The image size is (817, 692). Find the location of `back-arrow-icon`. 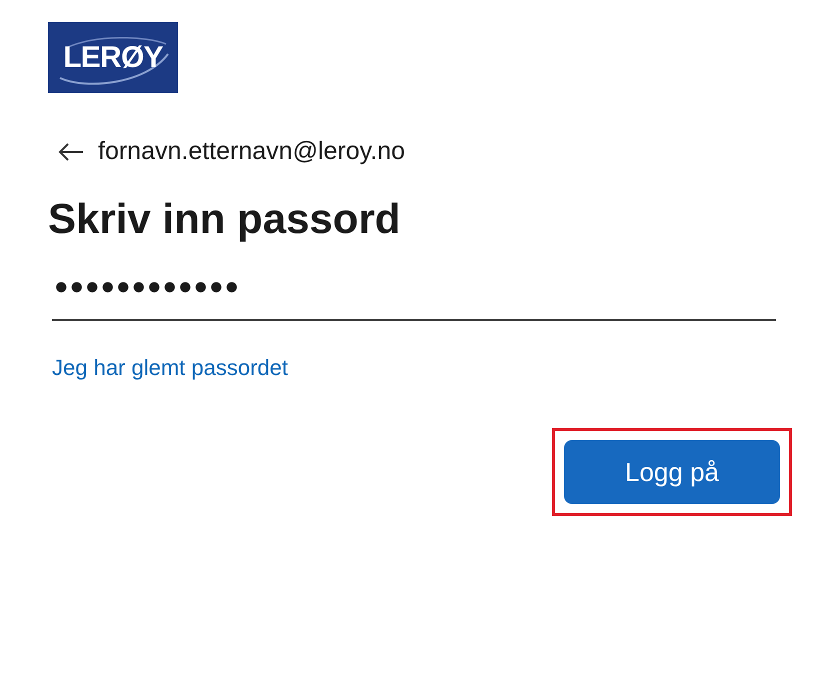

back-arrow-icon is located at coordinates (71, 152).